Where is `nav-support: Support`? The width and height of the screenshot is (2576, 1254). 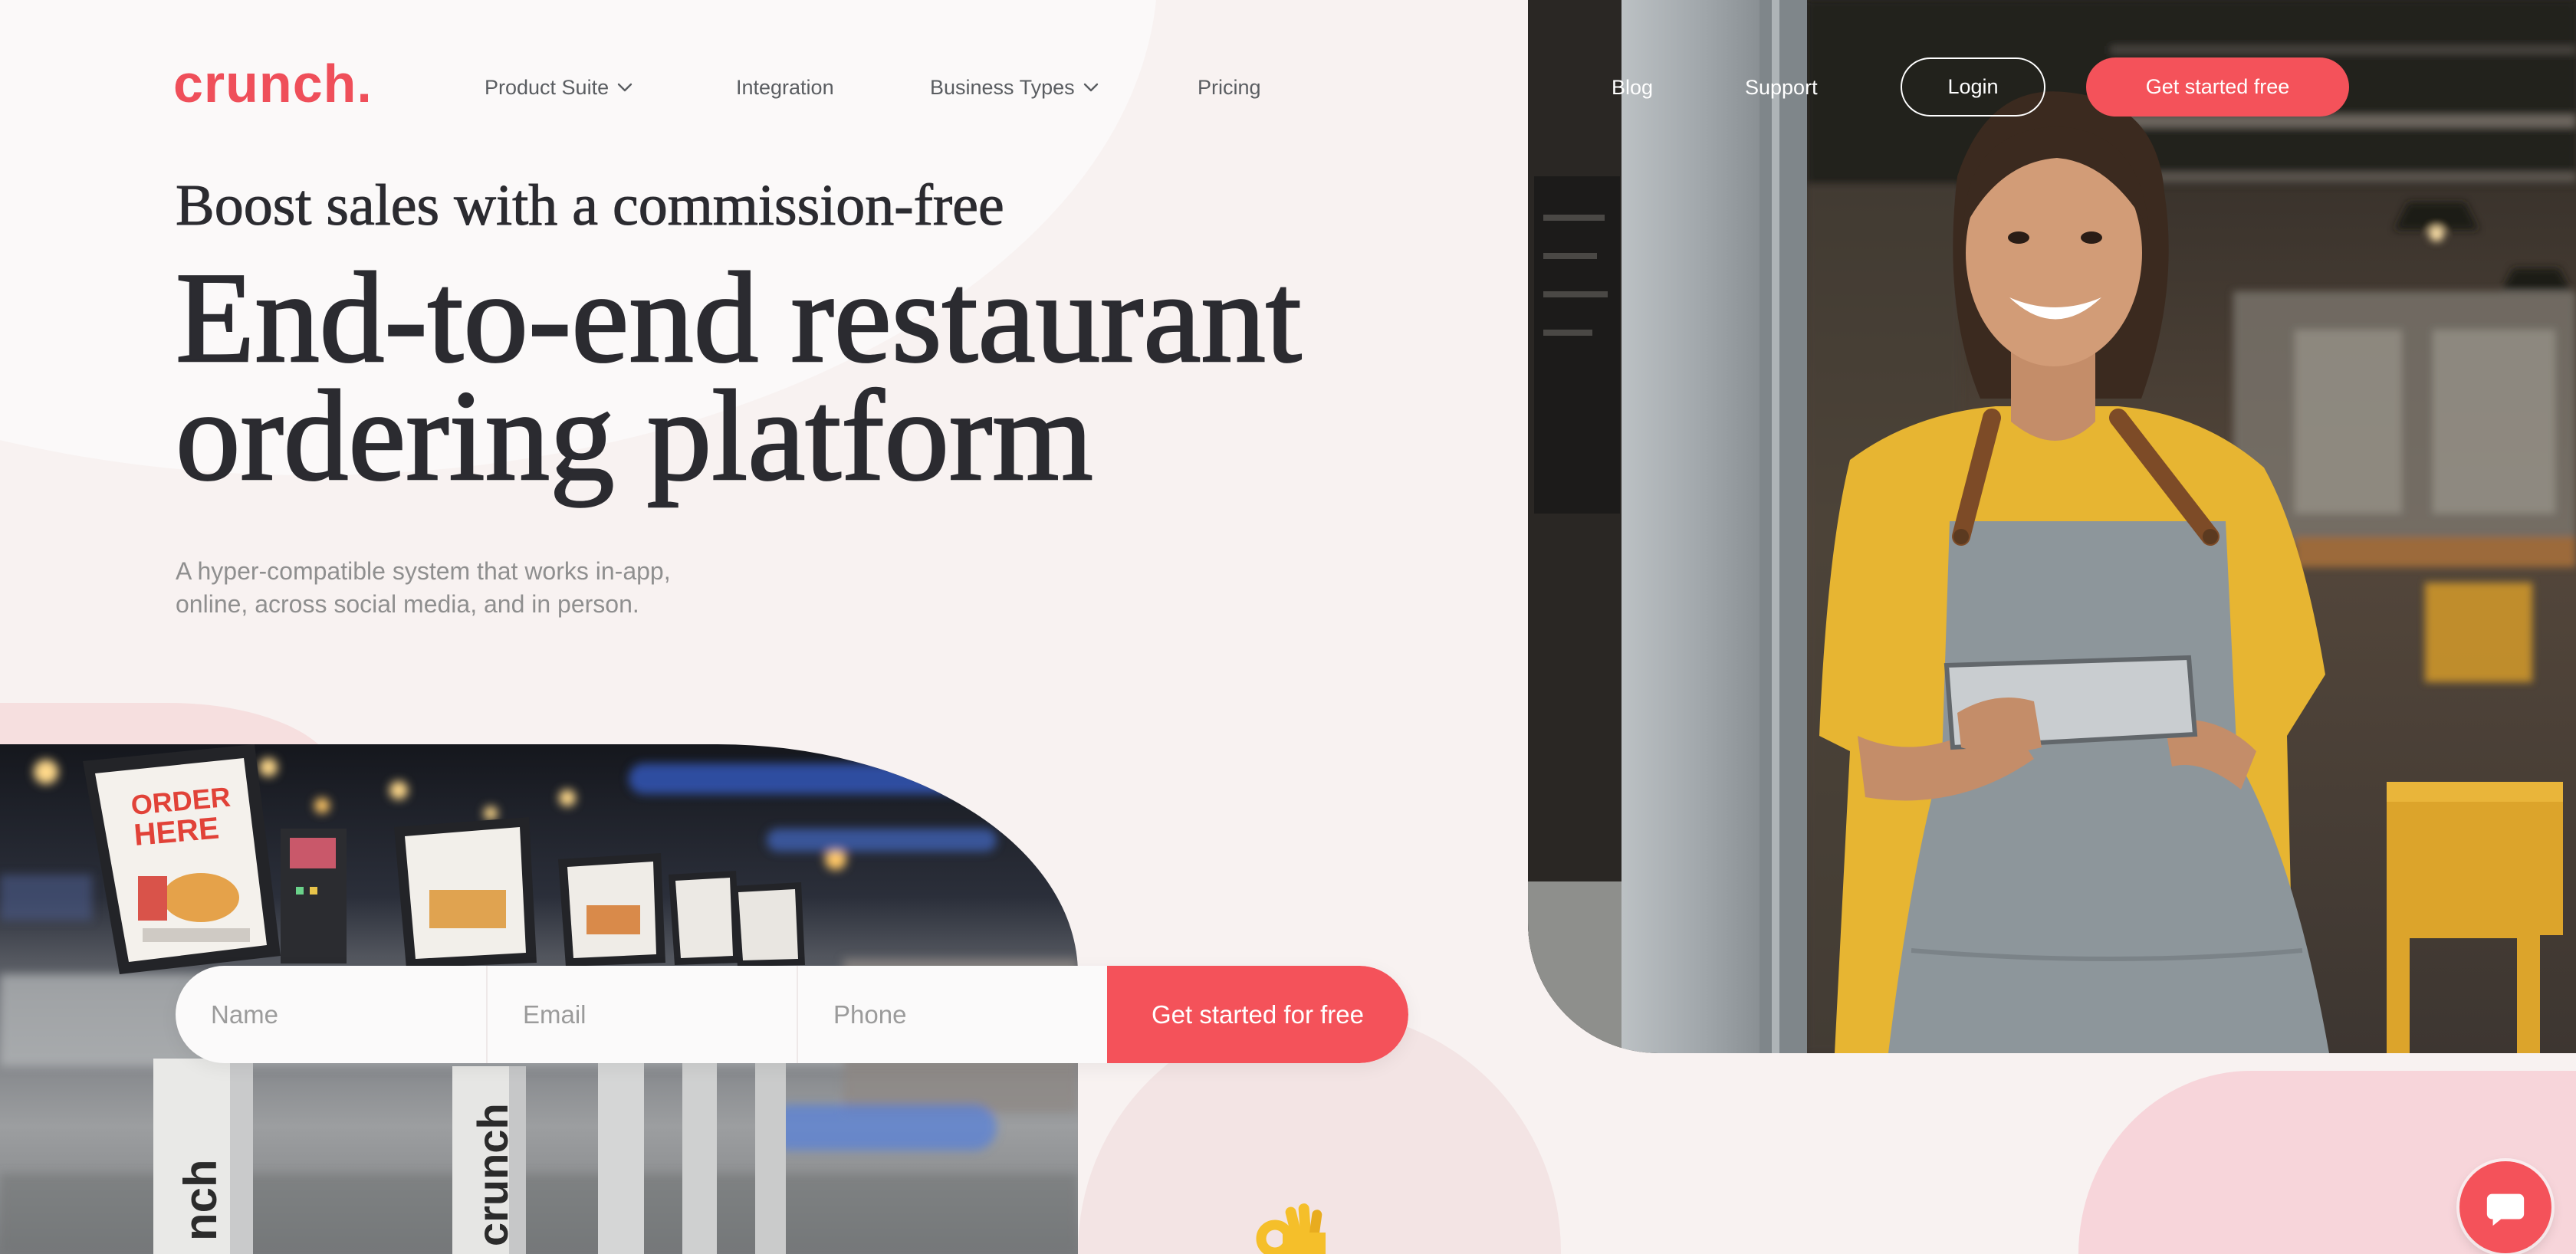
nav-support: Support is located at coordinates (1781, 87).